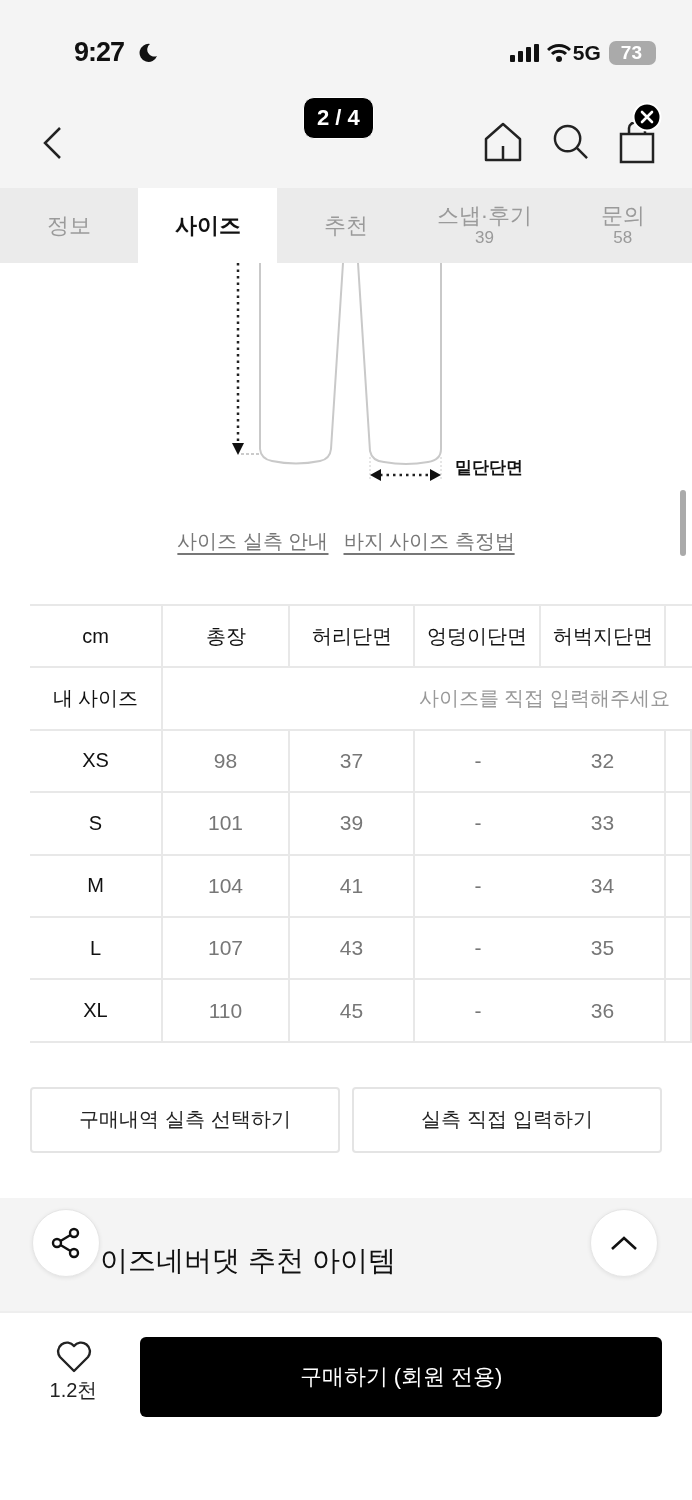  Describe the element at coordinates (352, 1011) in the screenshot. I see `table-cell: 45` at that location.